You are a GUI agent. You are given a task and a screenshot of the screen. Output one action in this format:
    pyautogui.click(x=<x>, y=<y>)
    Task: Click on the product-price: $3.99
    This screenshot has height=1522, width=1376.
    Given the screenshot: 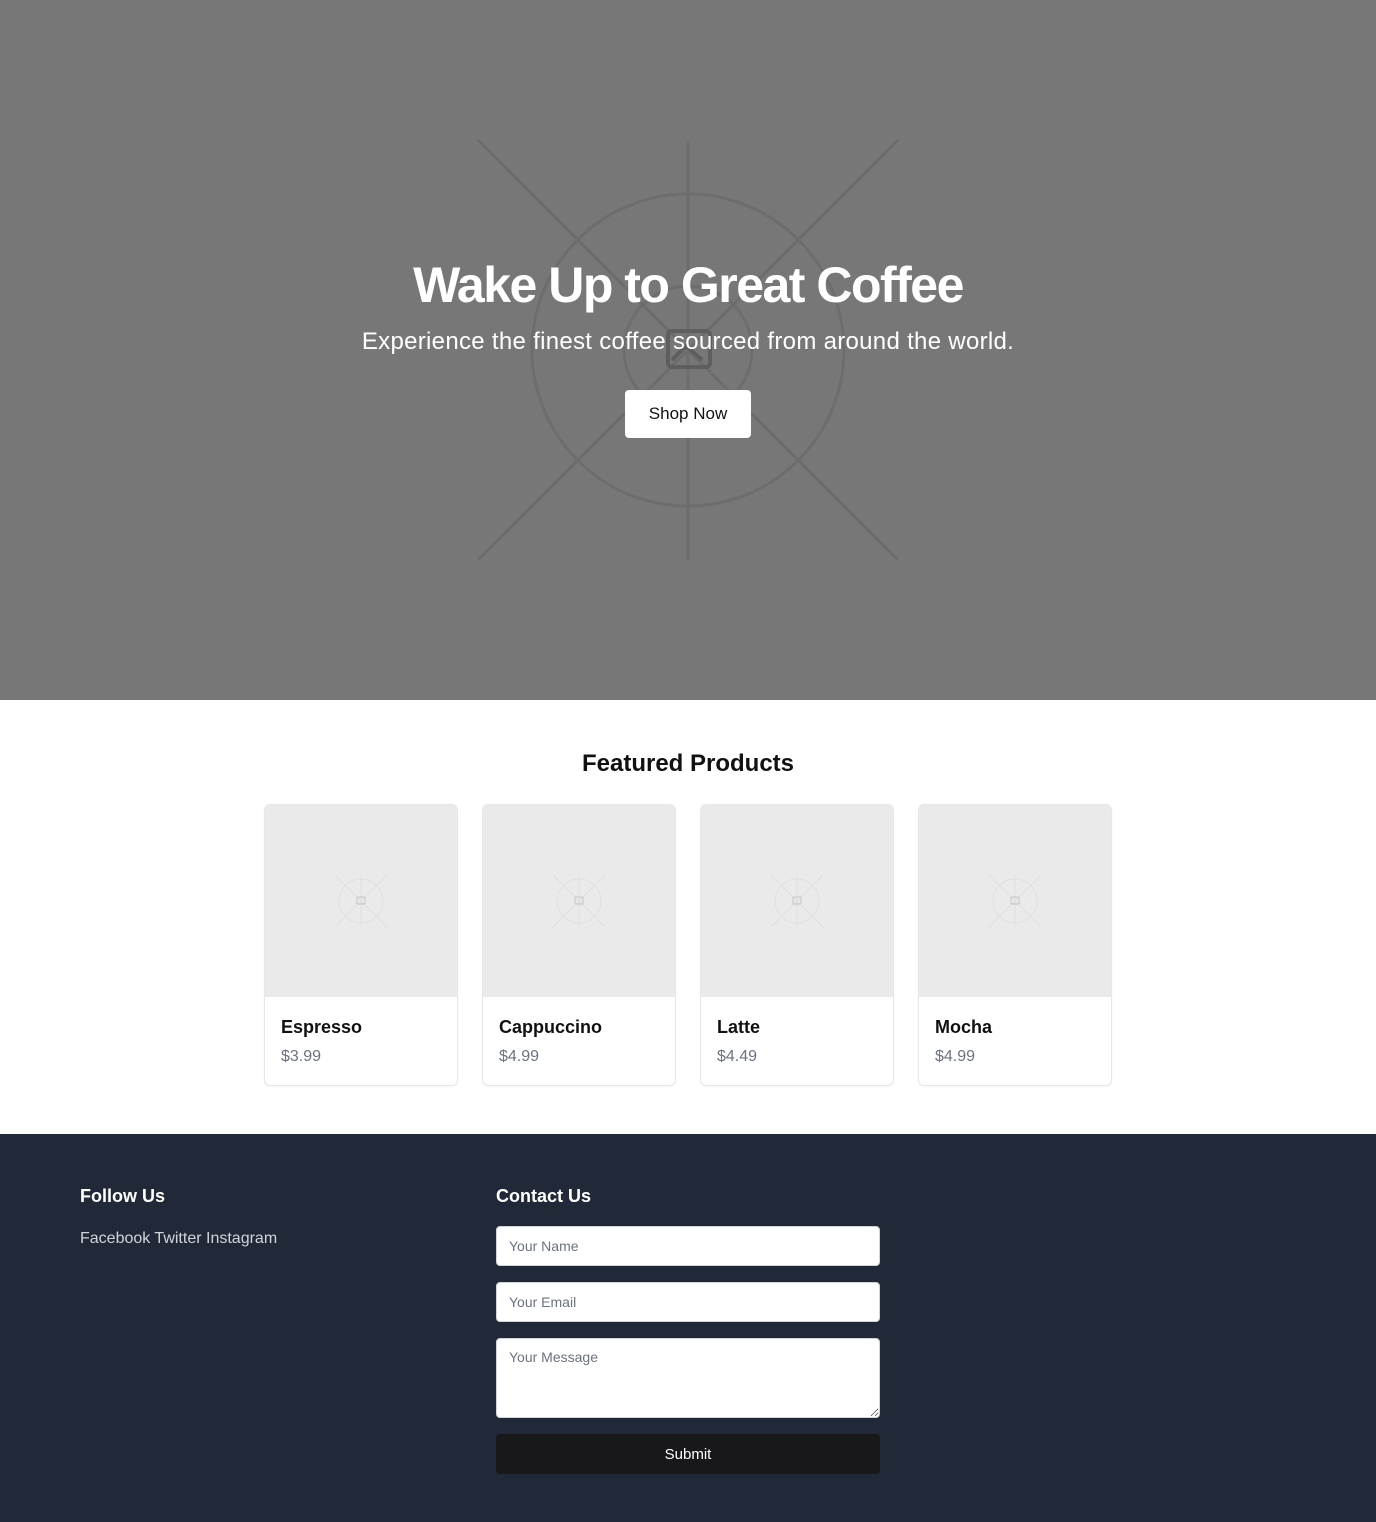 What is the action you would take?
    pyautogui.click(x=301, y=1056)
    